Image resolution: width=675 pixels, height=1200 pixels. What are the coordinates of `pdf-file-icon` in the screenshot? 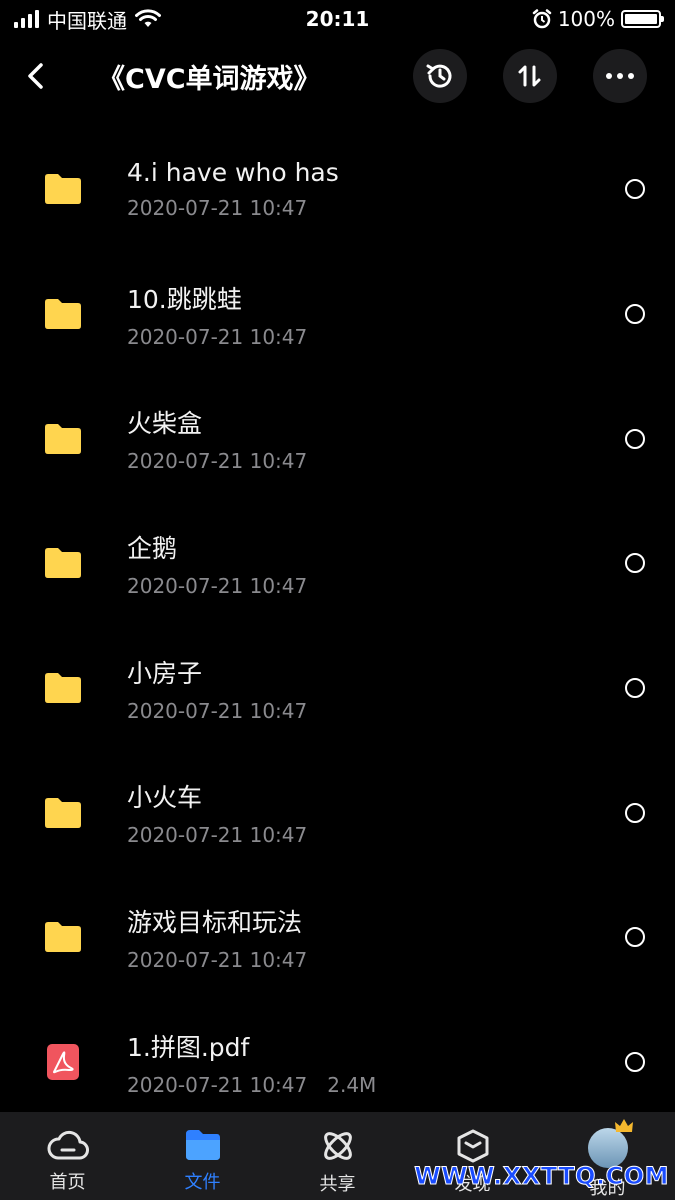 It's located at (63, 1062).